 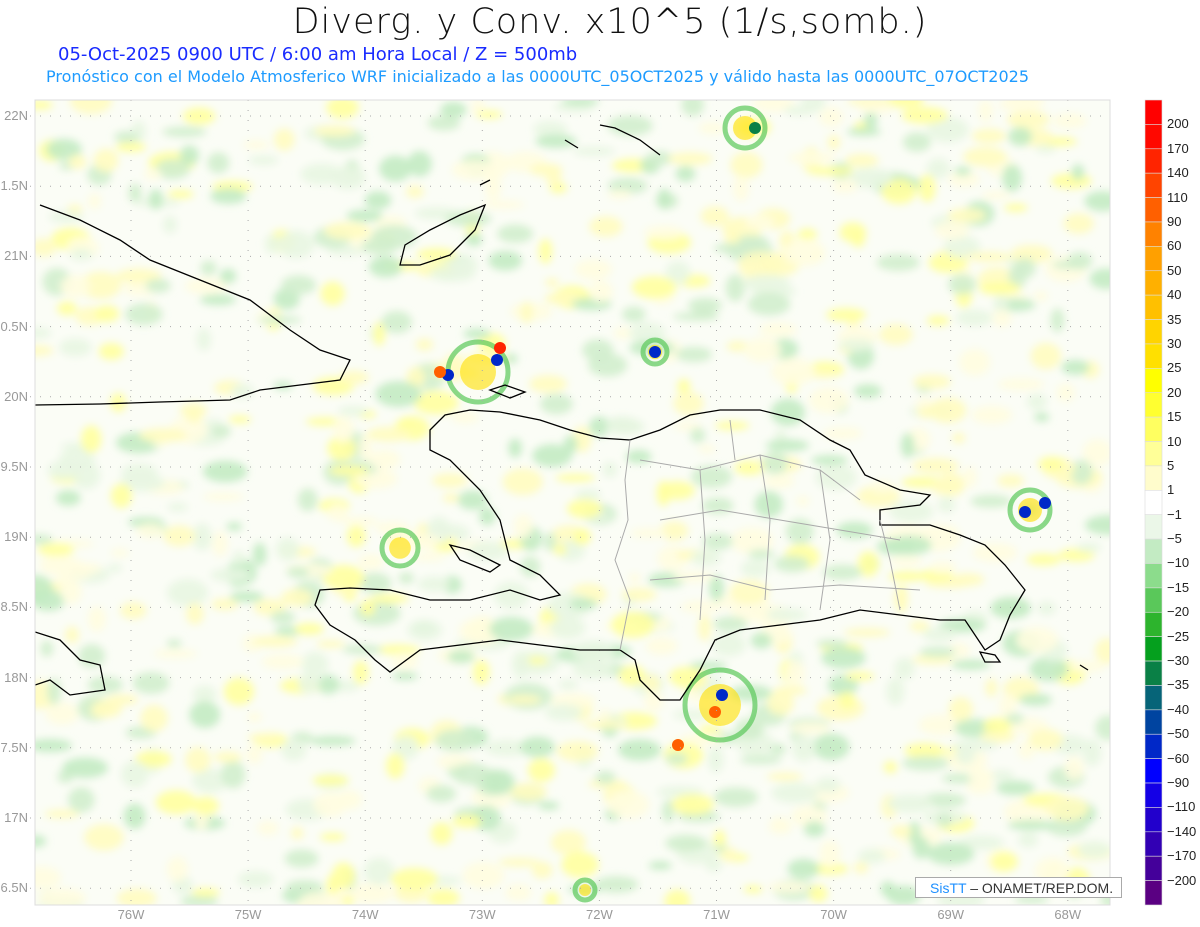 I want to click on colorbar-label: 170, so click(x=1178, y=148).